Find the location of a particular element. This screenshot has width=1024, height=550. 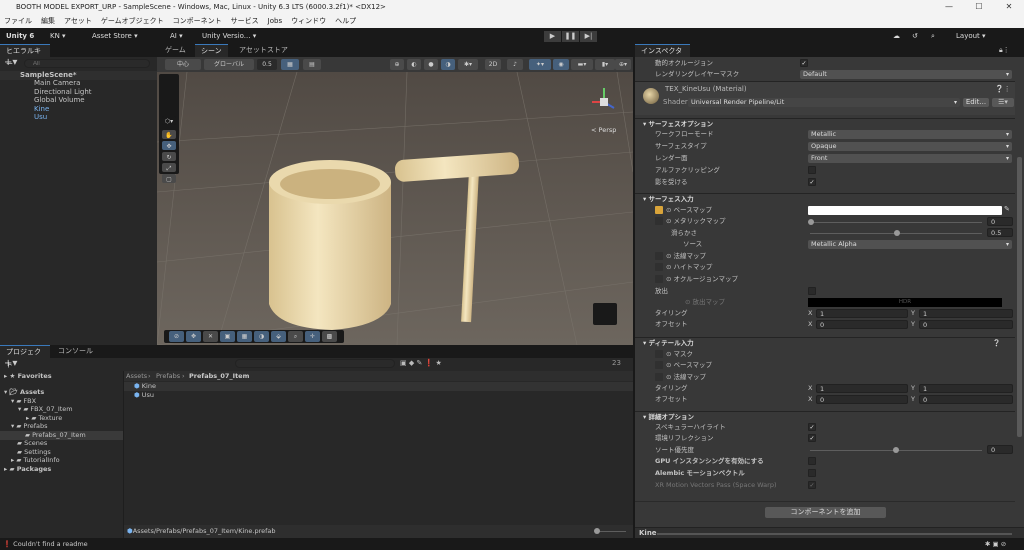

detail-base-map-slot is located at coordinates (659, 365).